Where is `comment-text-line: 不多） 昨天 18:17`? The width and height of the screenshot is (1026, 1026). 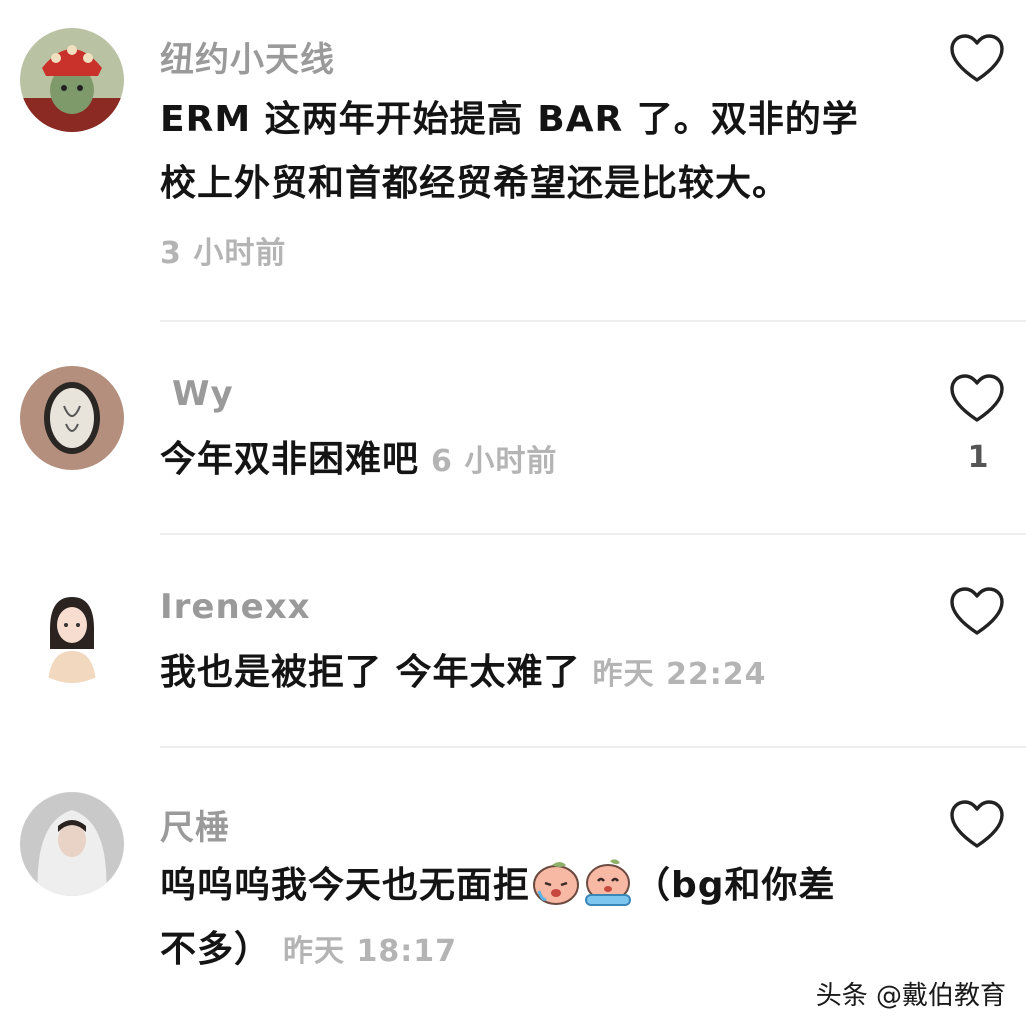
comment-text-line: 不多） 昨天 18:17 is located at coordinates (530, 951).